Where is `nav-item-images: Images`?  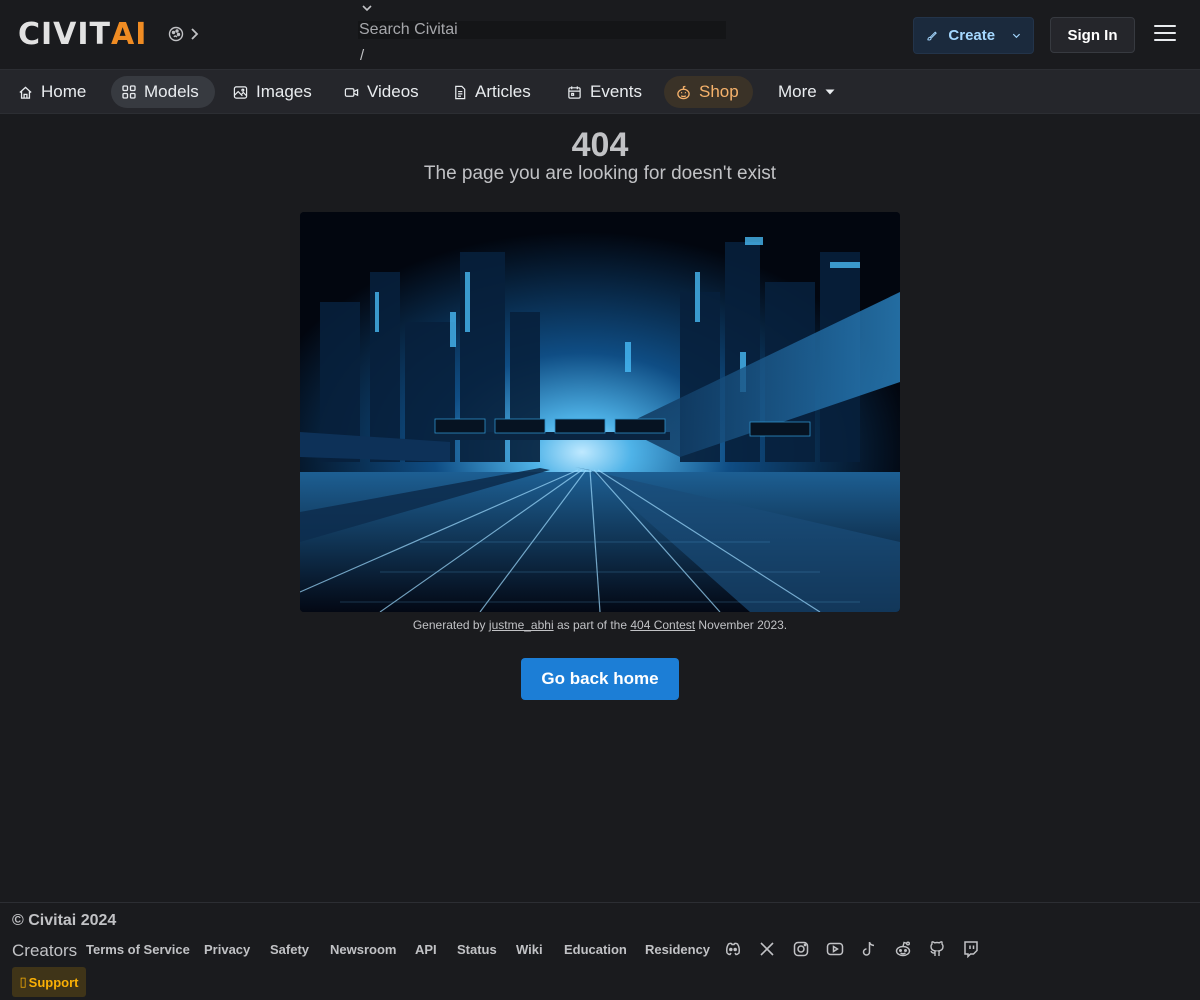 nav-item-images: Images is located at coordinates (272, 92).